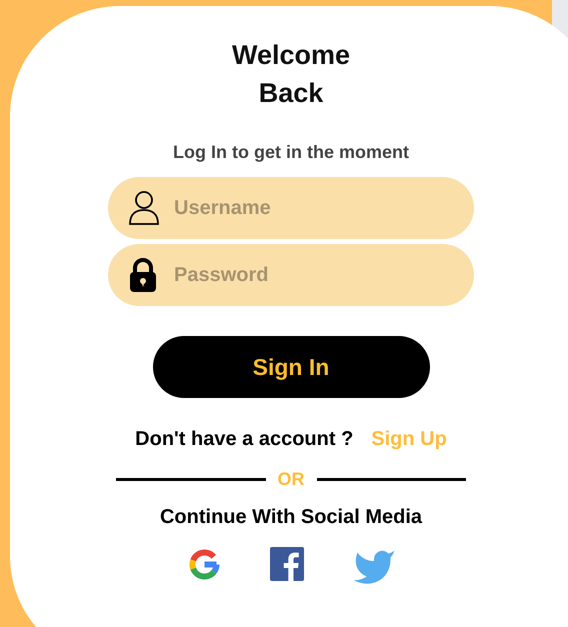 The image size is (568, 627). Describe the element at coordinates (204, 564) in the screenshot. I see `google-icon` at that location.